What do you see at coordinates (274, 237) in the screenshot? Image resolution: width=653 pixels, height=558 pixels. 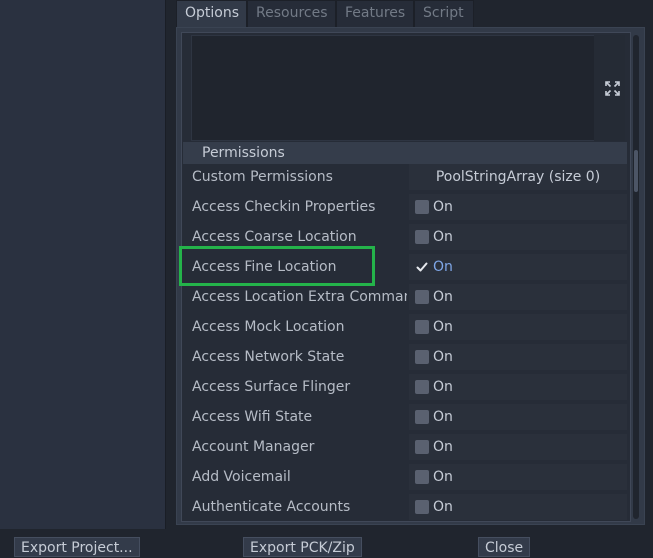 I see `property-label: Access Coarse Location` at bounding box center [274, 237].